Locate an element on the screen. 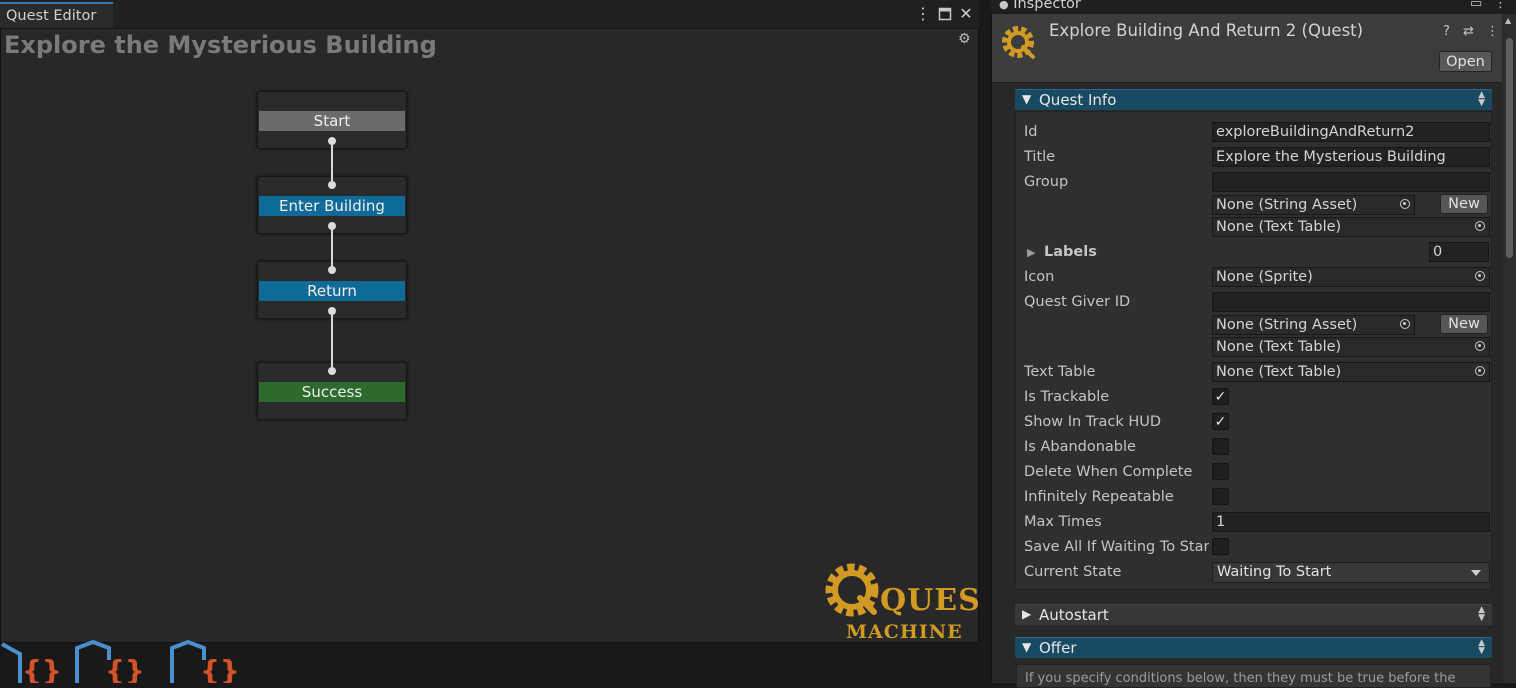 The width and height of the screenshot is (1516, 688). text-table-label: Text Table is located at coordinates (1060, 372).